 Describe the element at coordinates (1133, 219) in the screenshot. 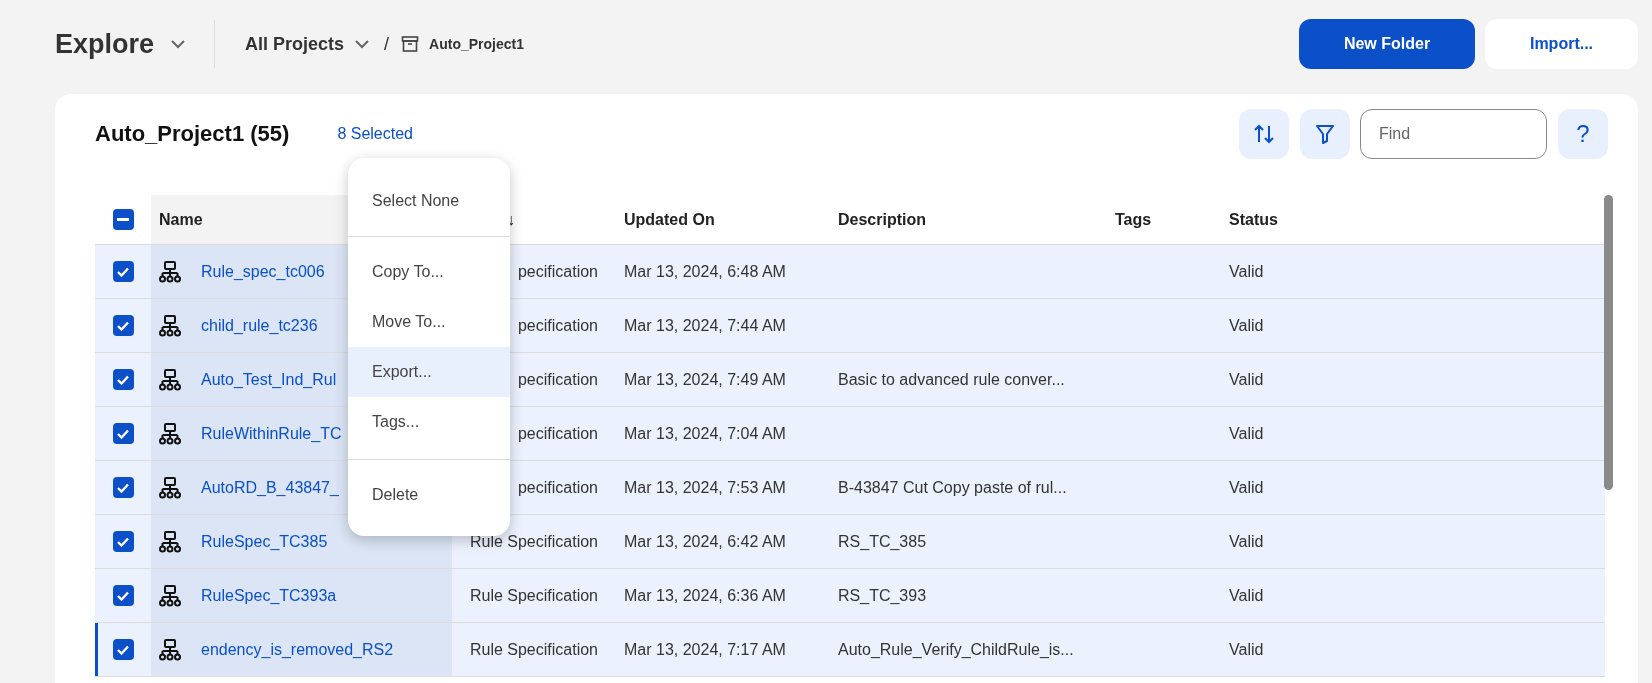

I see `column-header: Tags` at that location.